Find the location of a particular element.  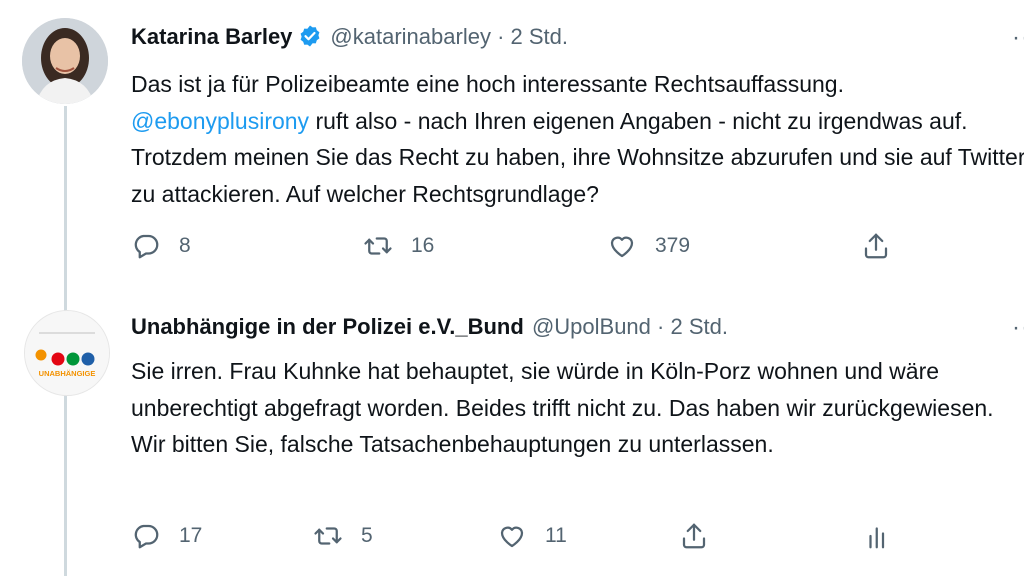

avatar-portrait is located at coordinates (65, 61).